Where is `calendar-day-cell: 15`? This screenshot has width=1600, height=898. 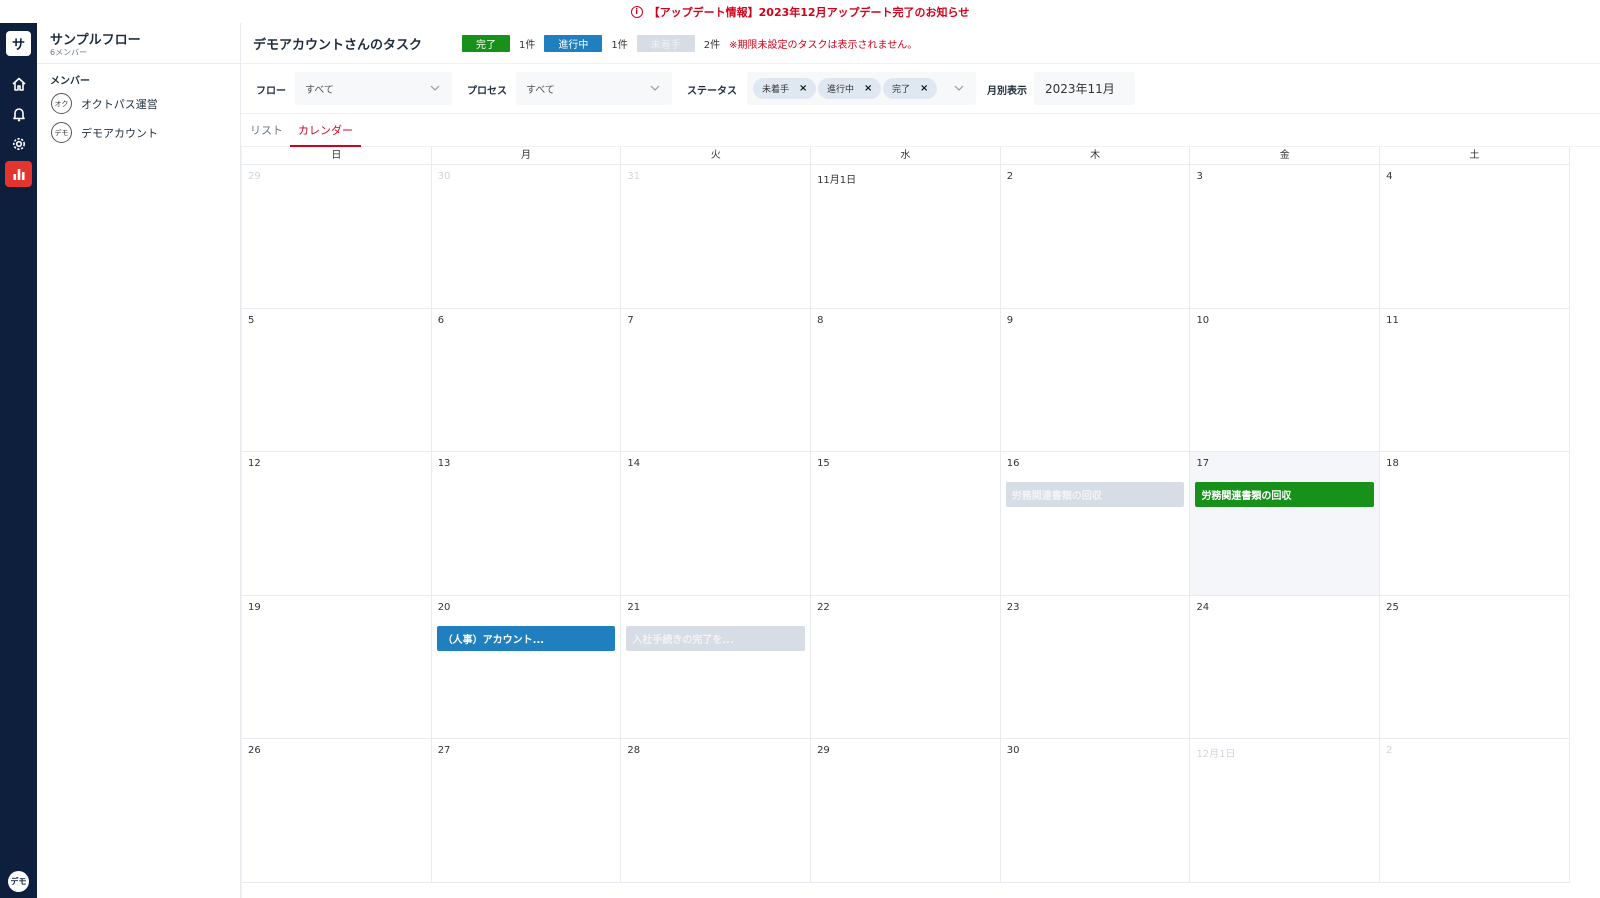
calendar-day-cell: 15 is located at coordinates (906, 523).